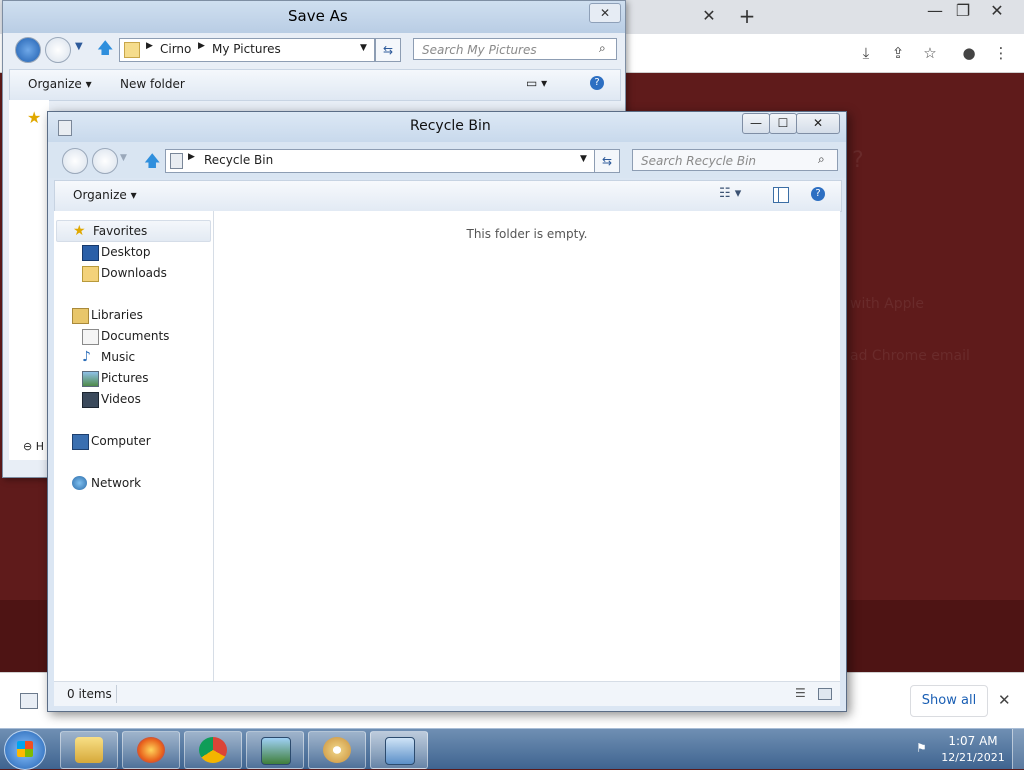 This screenshot has width=1024, height=770. Describe the element at coordinates (133, 273) in the screenshot. I see `nav-downloads: Downloads` at that location.